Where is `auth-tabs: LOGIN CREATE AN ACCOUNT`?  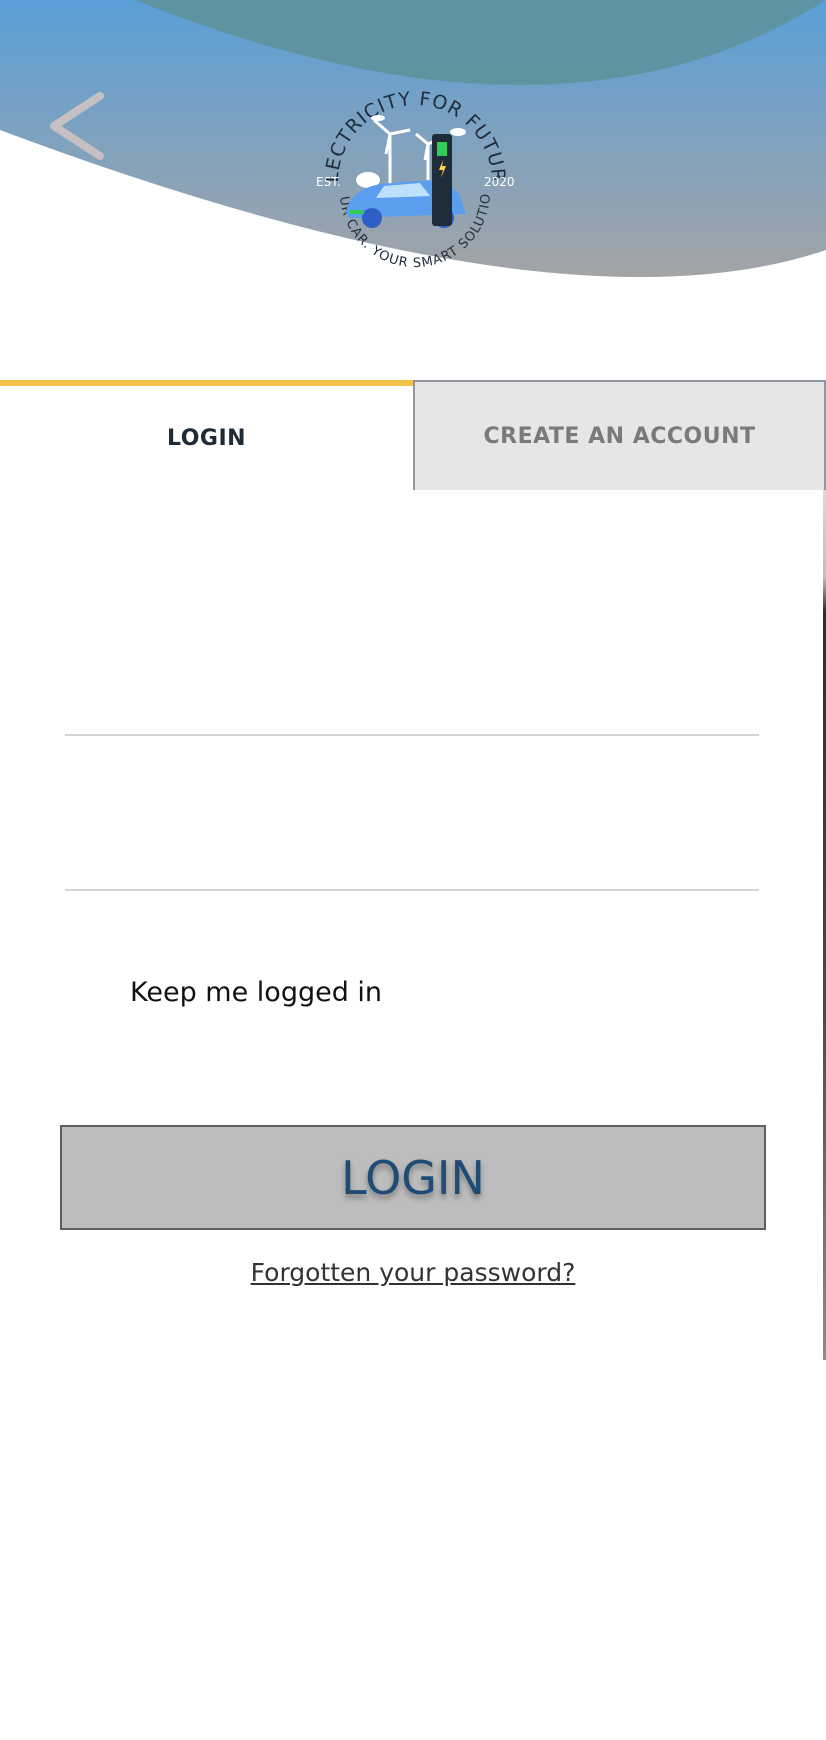 auth-tabs: LOGIN CREATE AN ACCOUNT is located at coordinates (413, 435).